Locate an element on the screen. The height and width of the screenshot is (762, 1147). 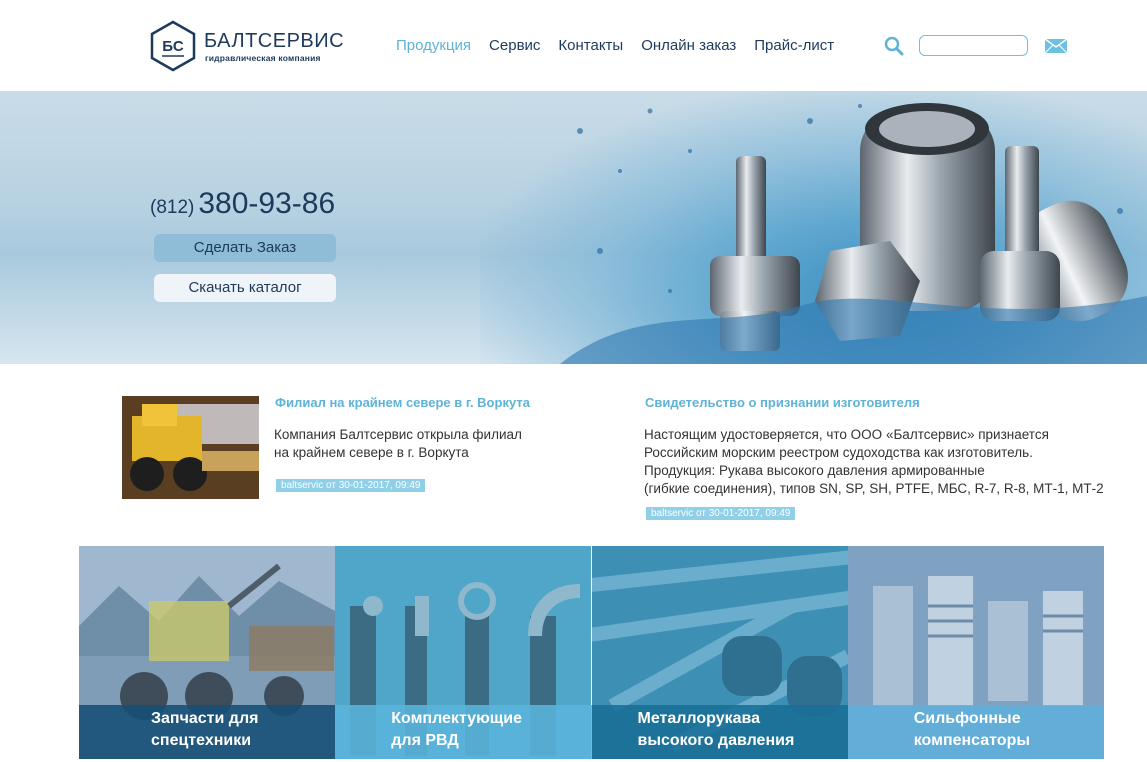
nav-item-online-order: Онлайн заказ is located at coordinates (688, 45).